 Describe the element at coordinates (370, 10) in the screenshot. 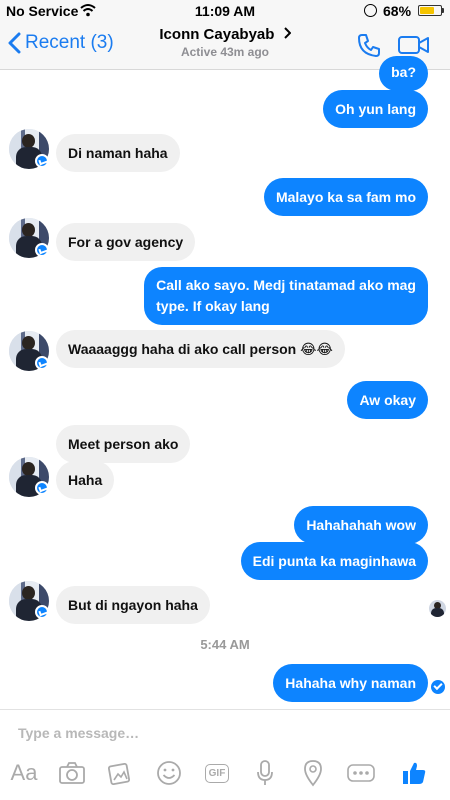

I see `rotation-lock-icon` at that location.